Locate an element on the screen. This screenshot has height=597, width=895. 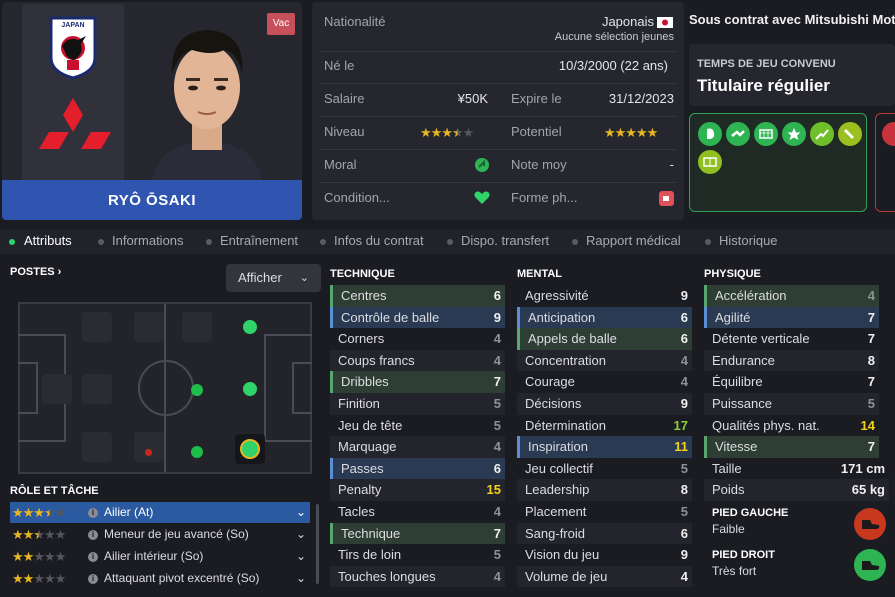
attribute-name: Jeu collectif is located at coordinates (559, 468).